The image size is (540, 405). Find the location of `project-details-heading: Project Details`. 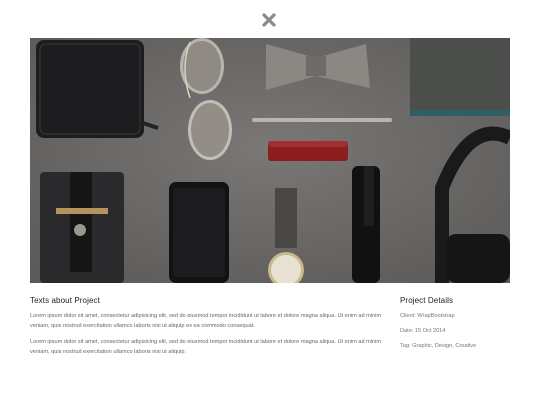

project-details-heading: Project Details is located at coordinates (427, 300).